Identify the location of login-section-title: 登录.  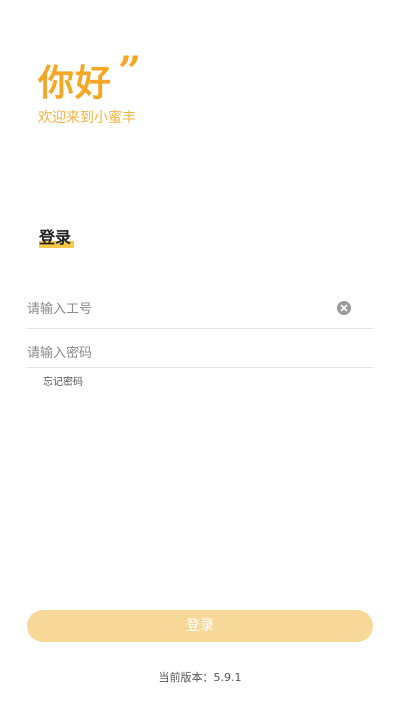
(55, 237).